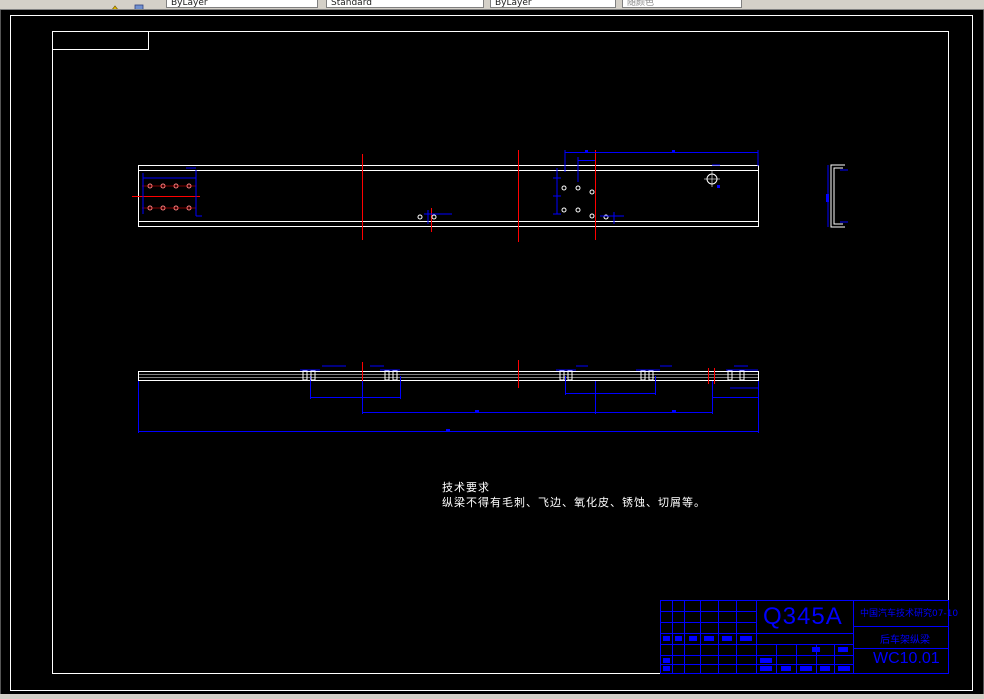  Describe the element at coordinates (803, 616) in the screenshot. I see `material-label: Q345A` at that location.